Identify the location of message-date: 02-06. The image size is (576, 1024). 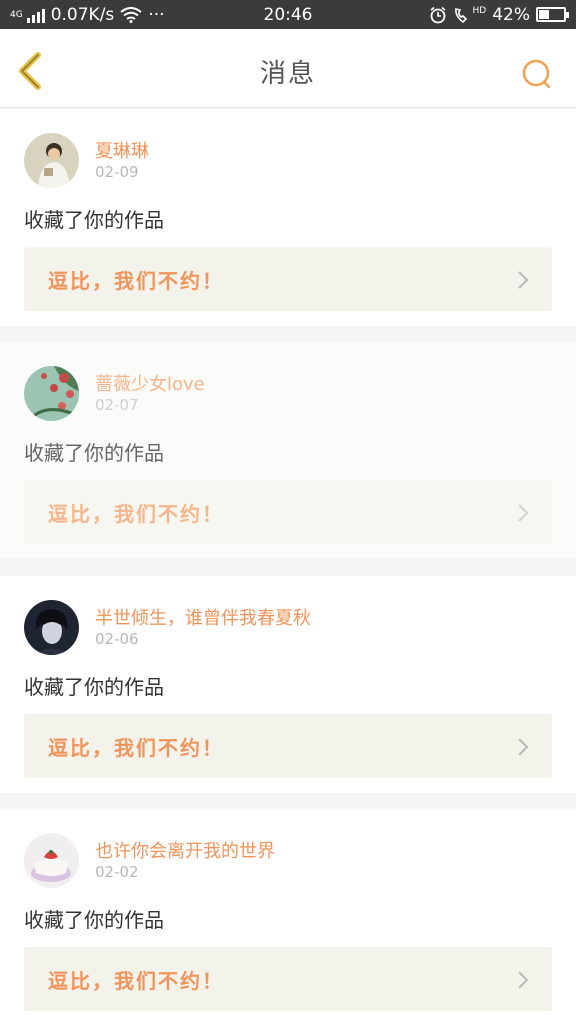
(117, 639).